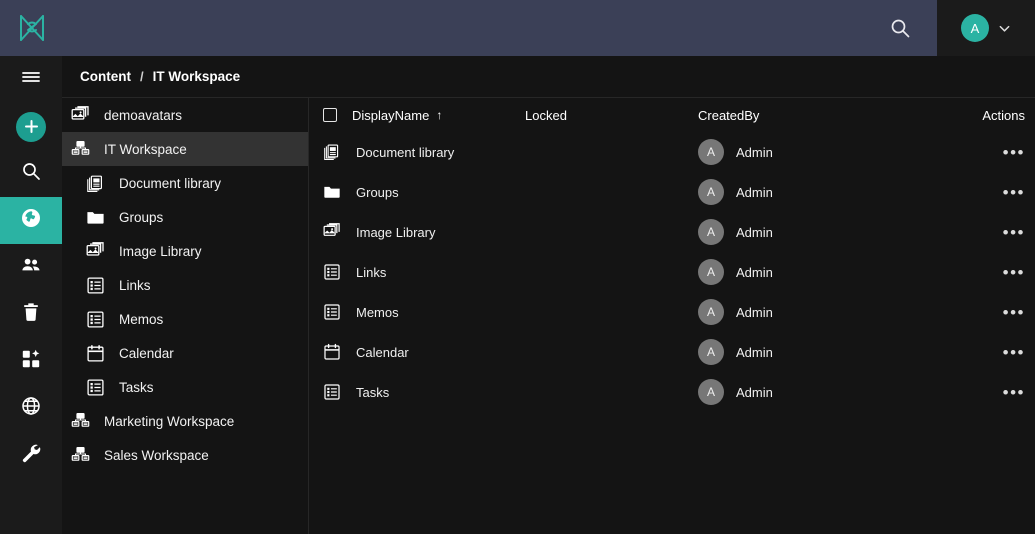  What do you see at coordinates (548, 77) in the screenshot?
I see `breadcrumb: Content / IT Workspace` at bounding box center [548, 77].